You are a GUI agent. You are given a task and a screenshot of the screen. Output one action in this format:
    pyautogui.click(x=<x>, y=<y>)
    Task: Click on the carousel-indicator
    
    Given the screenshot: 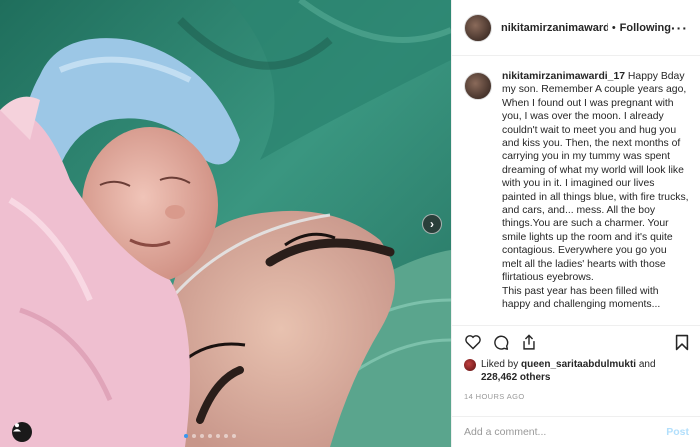 What is the action you would take?
    pyautogui.click(x=210, y=436)
    